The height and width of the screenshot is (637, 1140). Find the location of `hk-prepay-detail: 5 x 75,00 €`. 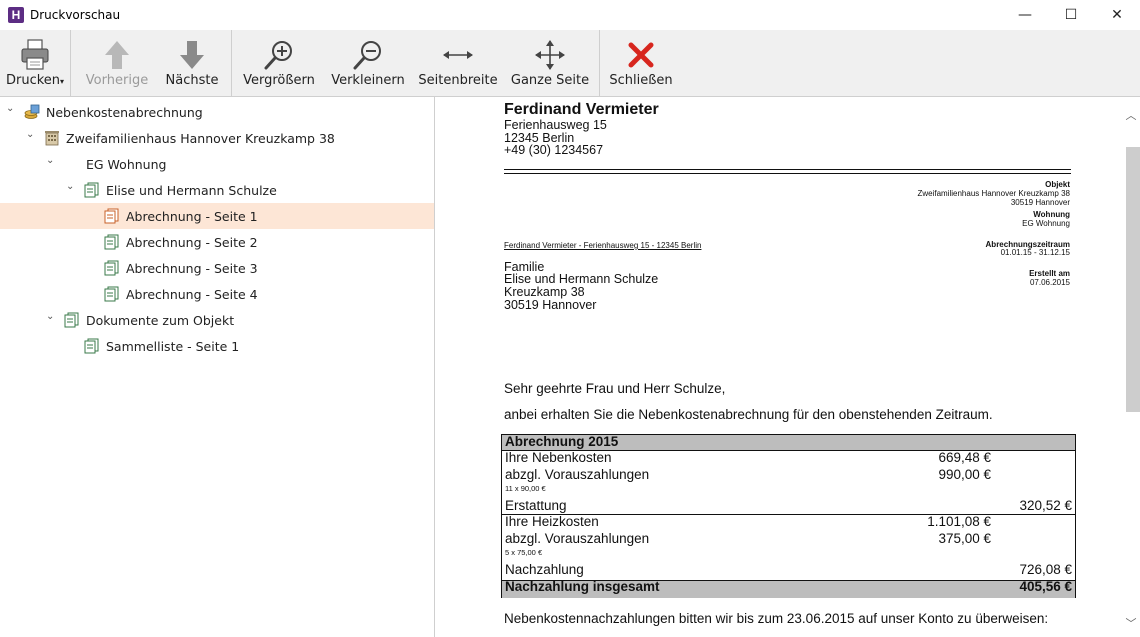

hk-prepay-detail: 5 x 75,00 € is located at coordinates (523, 552).